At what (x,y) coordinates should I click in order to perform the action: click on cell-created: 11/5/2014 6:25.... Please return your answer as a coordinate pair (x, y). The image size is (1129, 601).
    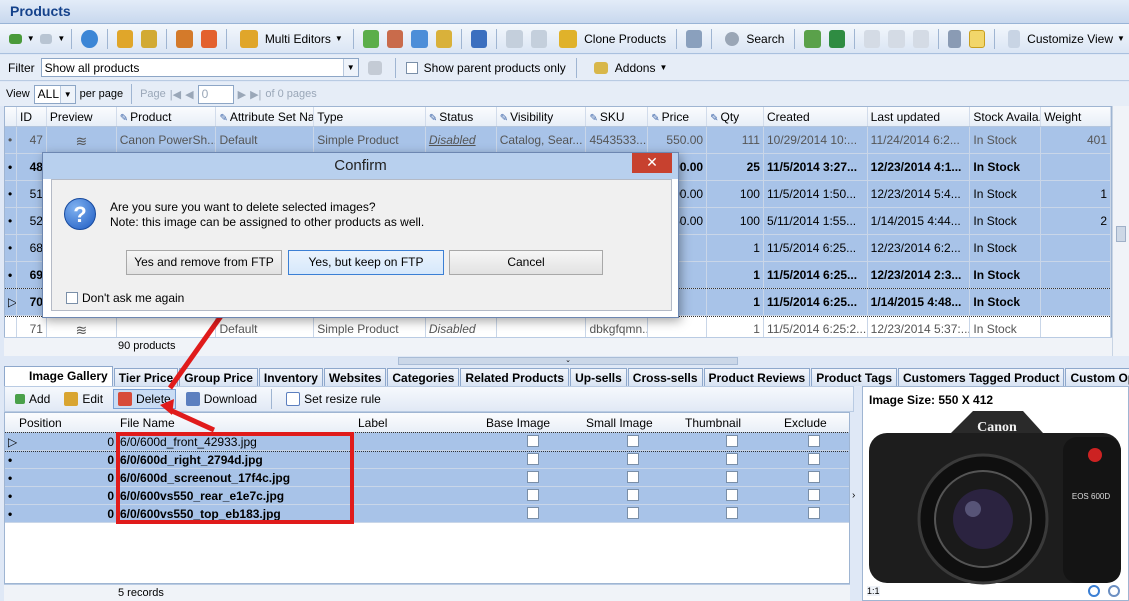
    Looking at the image, I should click on (816, 302).